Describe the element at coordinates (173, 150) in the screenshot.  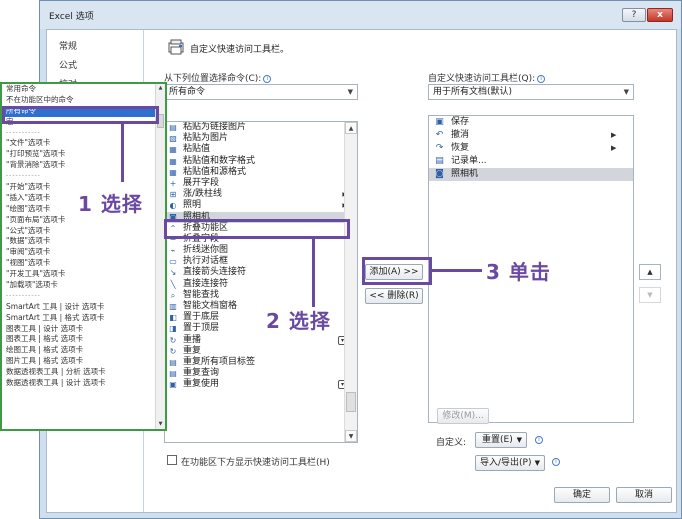
I see `paste-values-icon: ▦` at that location.